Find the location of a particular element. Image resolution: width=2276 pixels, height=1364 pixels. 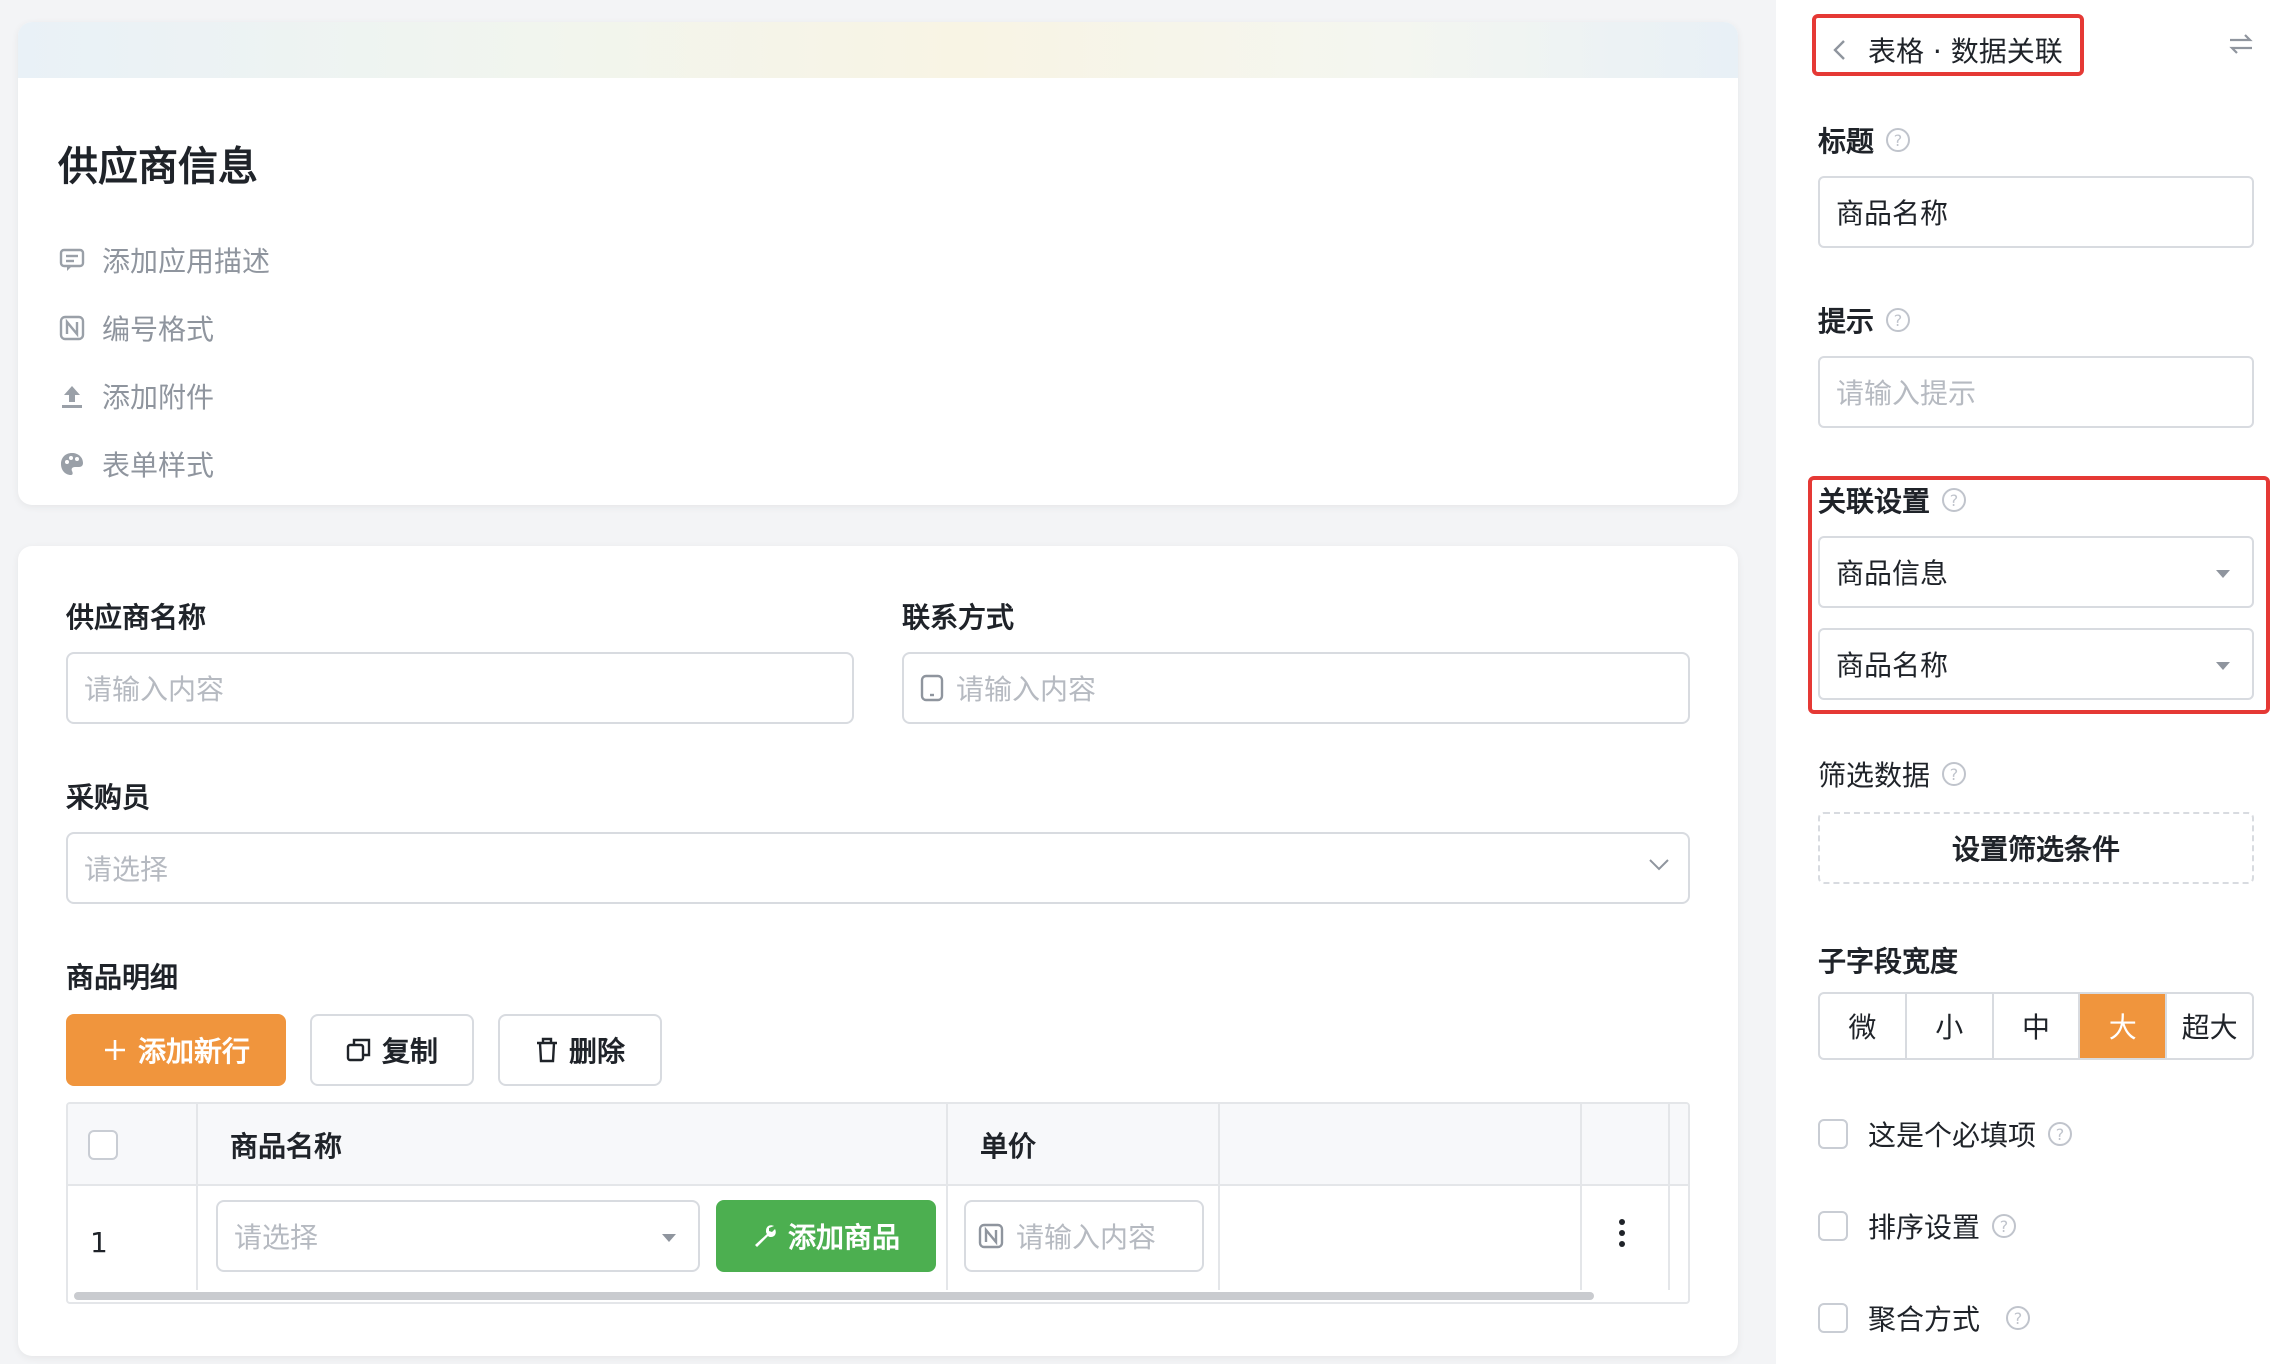

sort-row: 排序设置 ? is located at coordinates (1917, 1226).